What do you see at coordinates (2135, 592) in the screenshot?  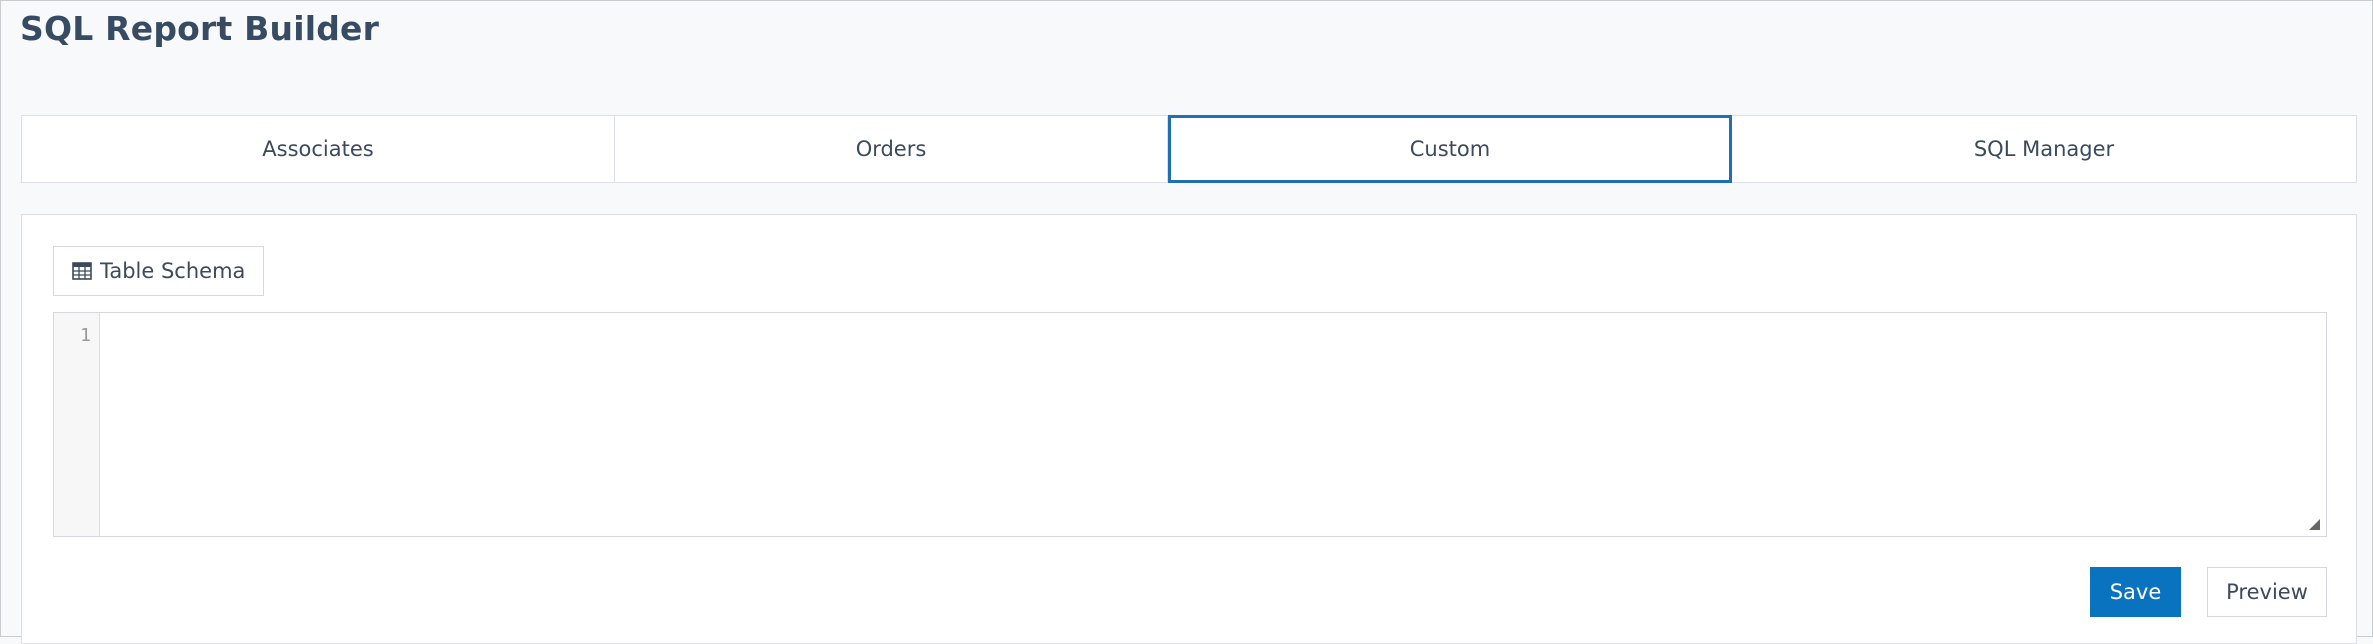 I see `save-button: Save` at bounding box center [2135, 592].